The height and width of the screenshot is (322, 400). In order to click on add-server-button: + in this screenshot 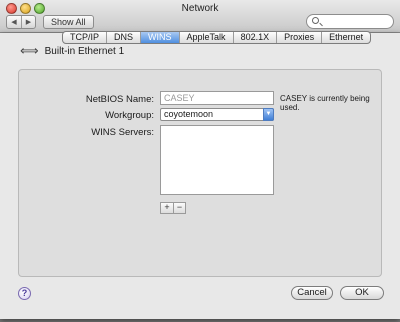, I will do `click(167, 208)`.